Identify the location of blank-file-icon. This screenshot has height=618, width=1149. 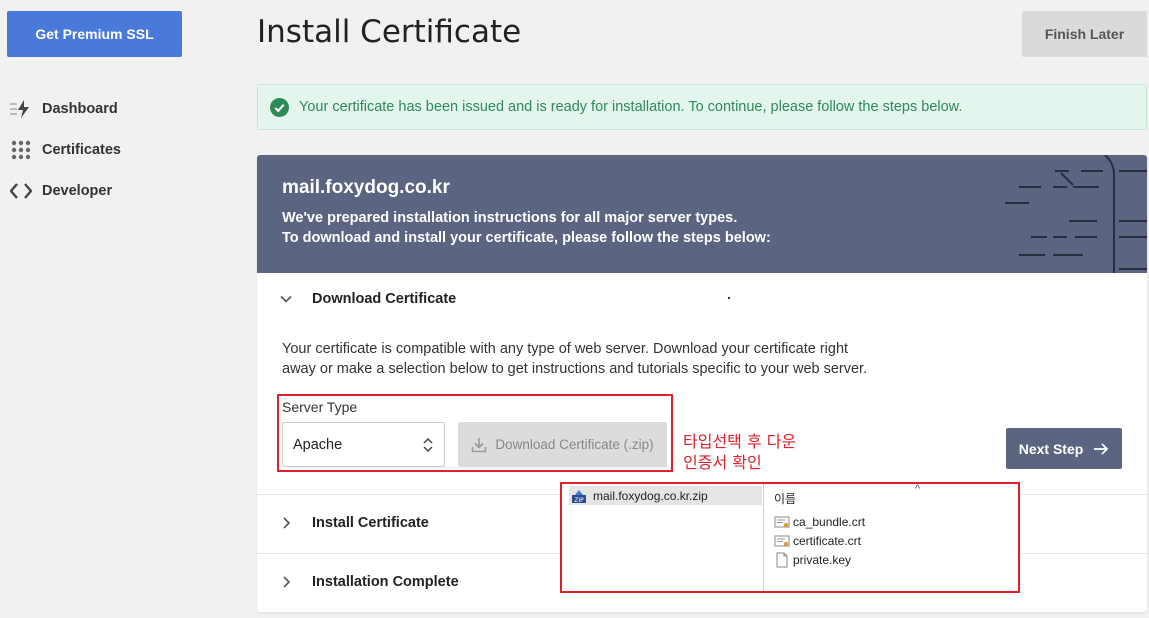
(782, 560).